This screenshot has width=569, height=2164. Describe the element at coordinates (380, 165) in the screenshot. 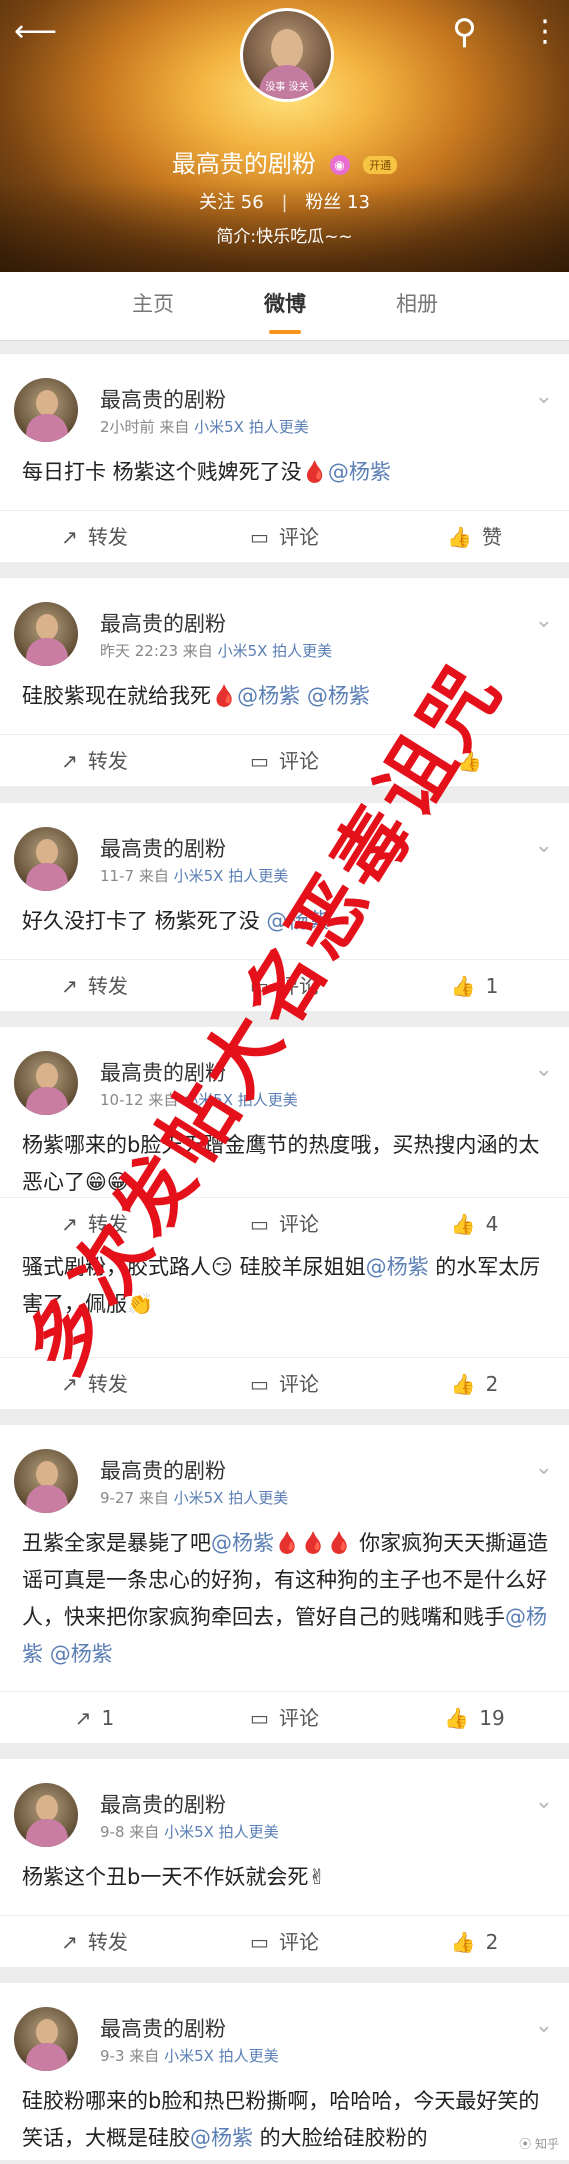

I see `open-membership-badge: 开通` at that location.